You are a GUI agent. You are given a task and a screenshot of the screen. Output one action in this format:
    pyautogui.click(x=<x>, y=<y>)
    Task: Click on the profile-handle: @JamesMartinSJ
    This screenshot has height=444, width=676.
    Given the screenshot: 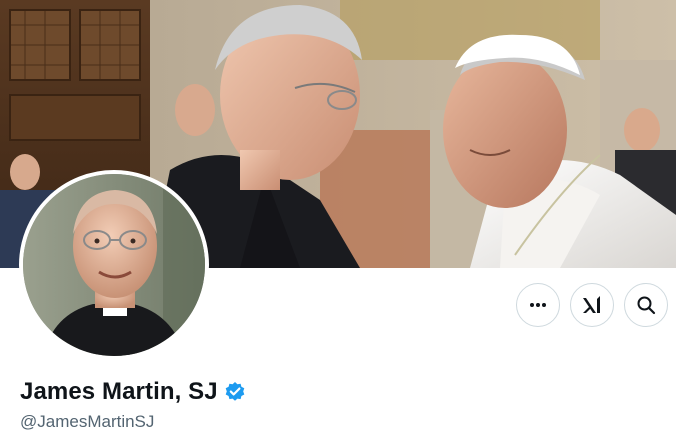 What is the action you would take?
    pyautogui.click(x=87, y=421)
    